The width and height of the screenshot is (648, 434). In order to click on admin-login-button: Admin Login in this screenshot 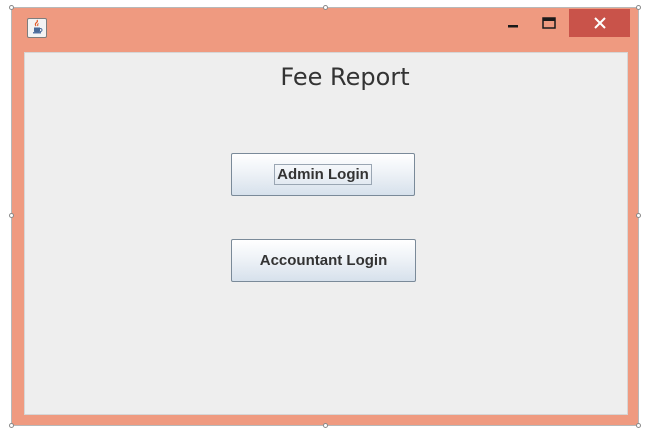, I will do `click(323, 174)`.